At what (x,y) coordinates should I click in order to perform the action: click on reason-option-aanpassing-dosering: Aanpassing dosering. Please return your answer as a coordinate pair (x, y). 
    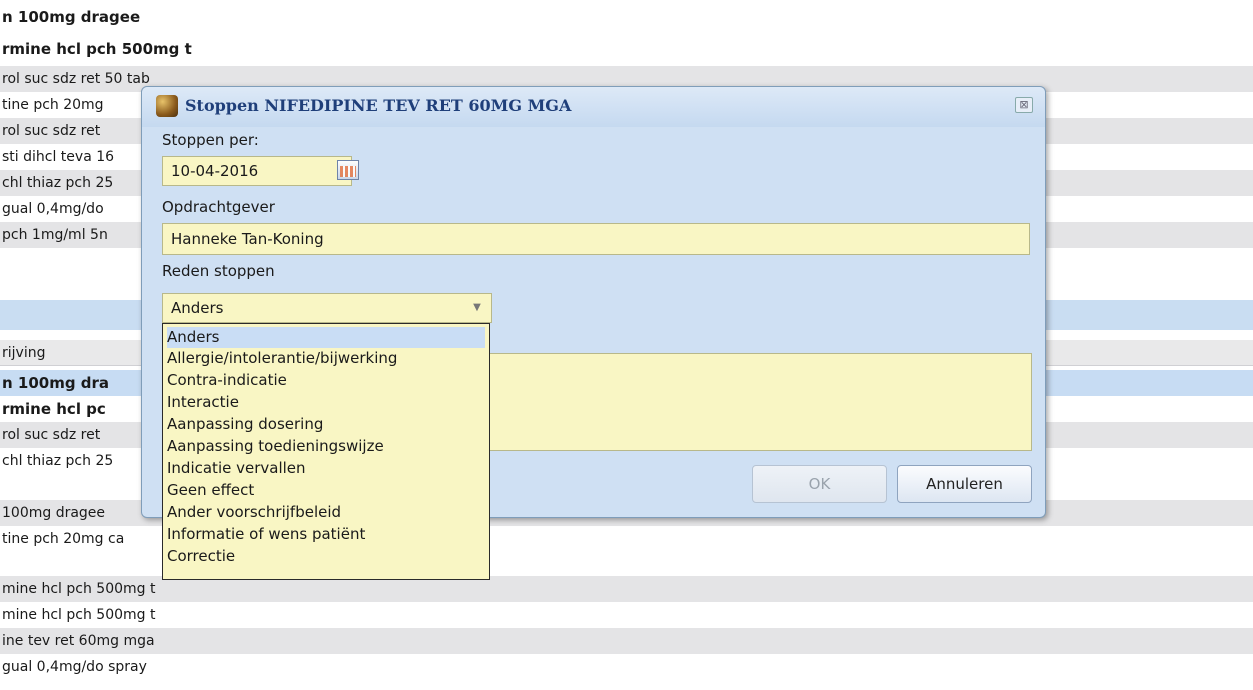
    Looking at the image, I should click on (326, 424).